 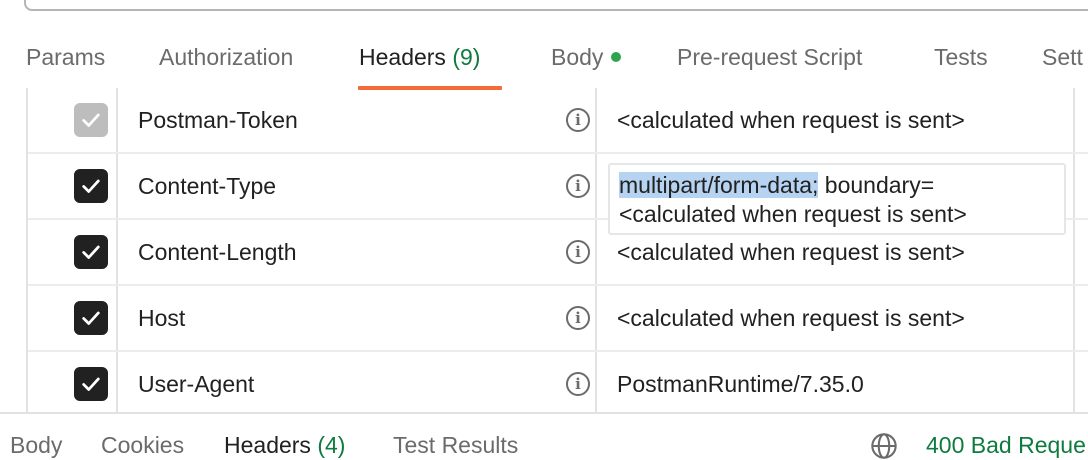 I want to click on header-value: PostmanRuntime/7.35.0, so click(x=740, y=384).